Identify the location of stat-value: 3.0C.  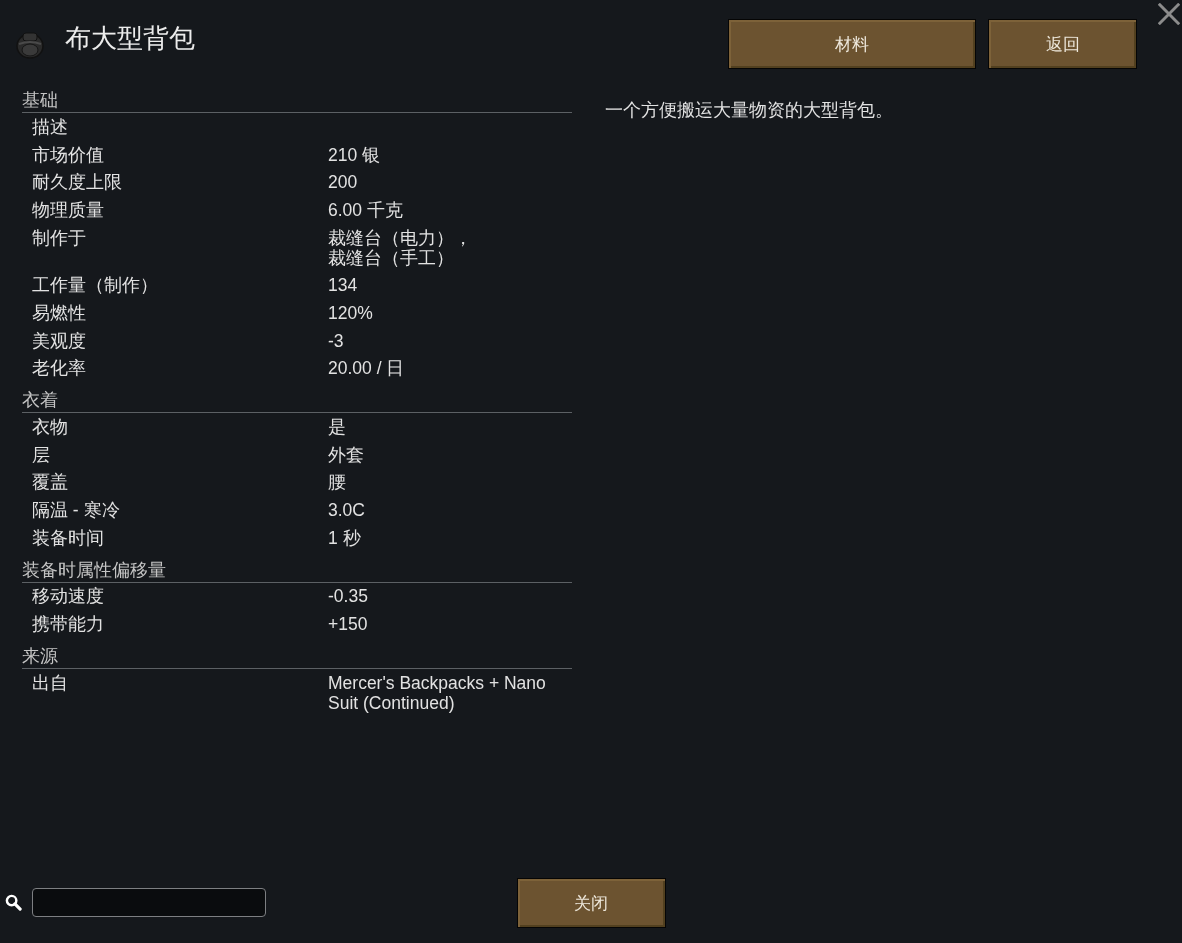
(347, 510).